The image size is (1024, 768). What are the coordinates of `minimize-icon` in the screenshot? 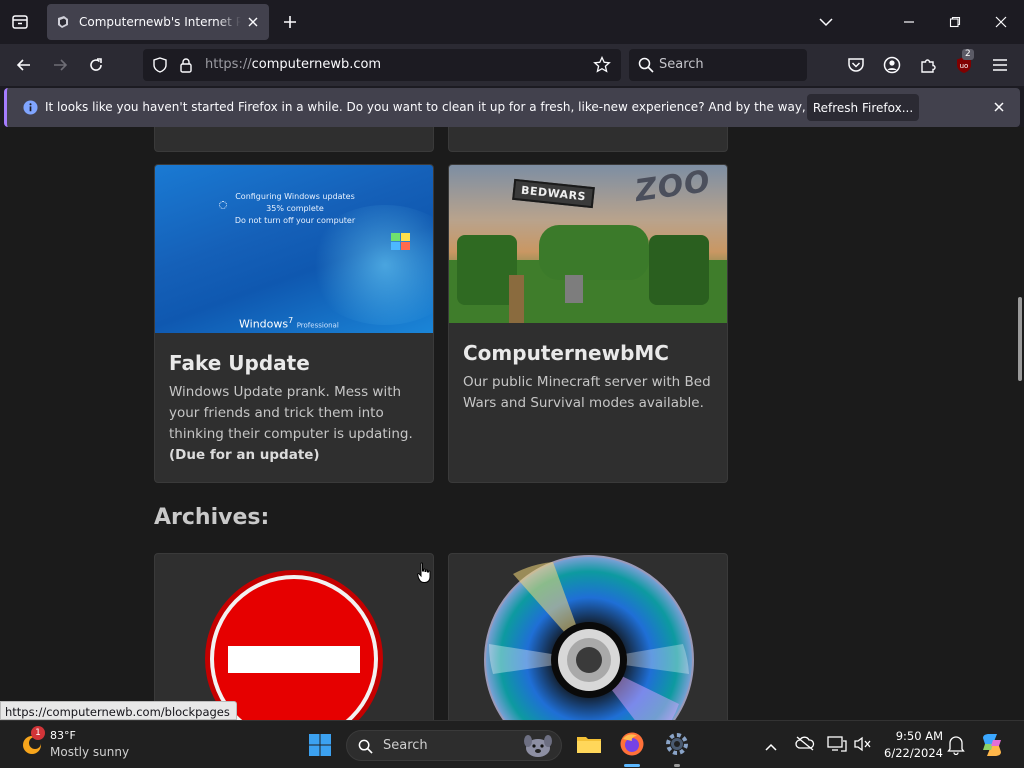 It's located at (909, 22).